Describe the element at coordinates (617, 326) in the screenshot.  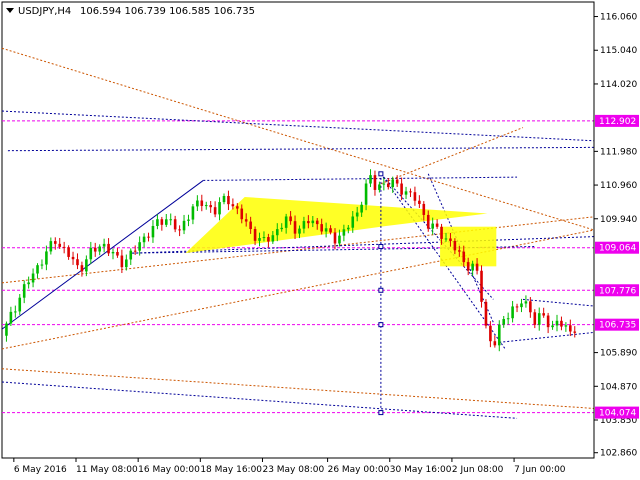
I see `level-tag-label: 106.735` at that location.